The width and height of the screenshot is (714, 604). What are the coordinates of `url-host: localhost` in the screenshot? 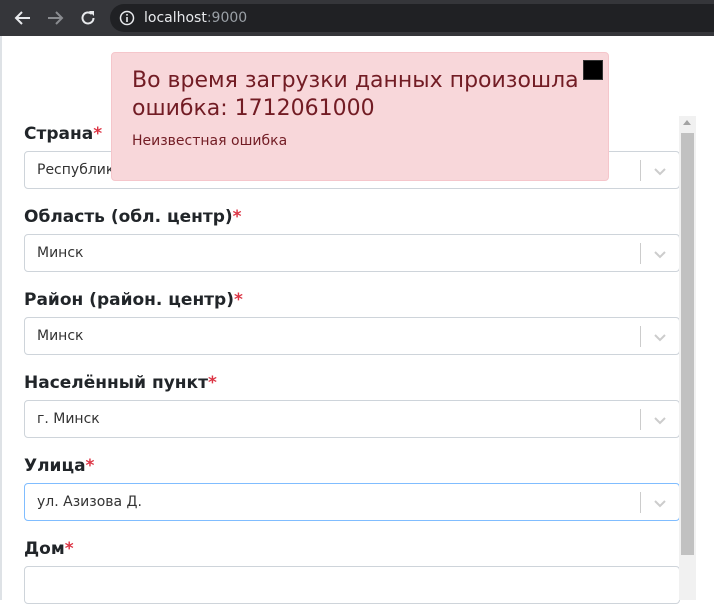 It's located at (175, 18).